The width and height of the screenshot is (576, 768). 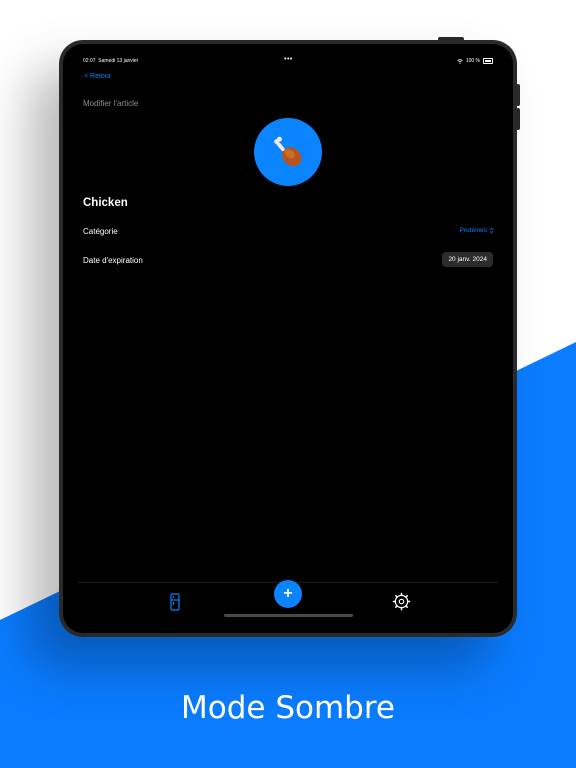 I want to click on status-time: 02:07, so click(x=89, y=61).